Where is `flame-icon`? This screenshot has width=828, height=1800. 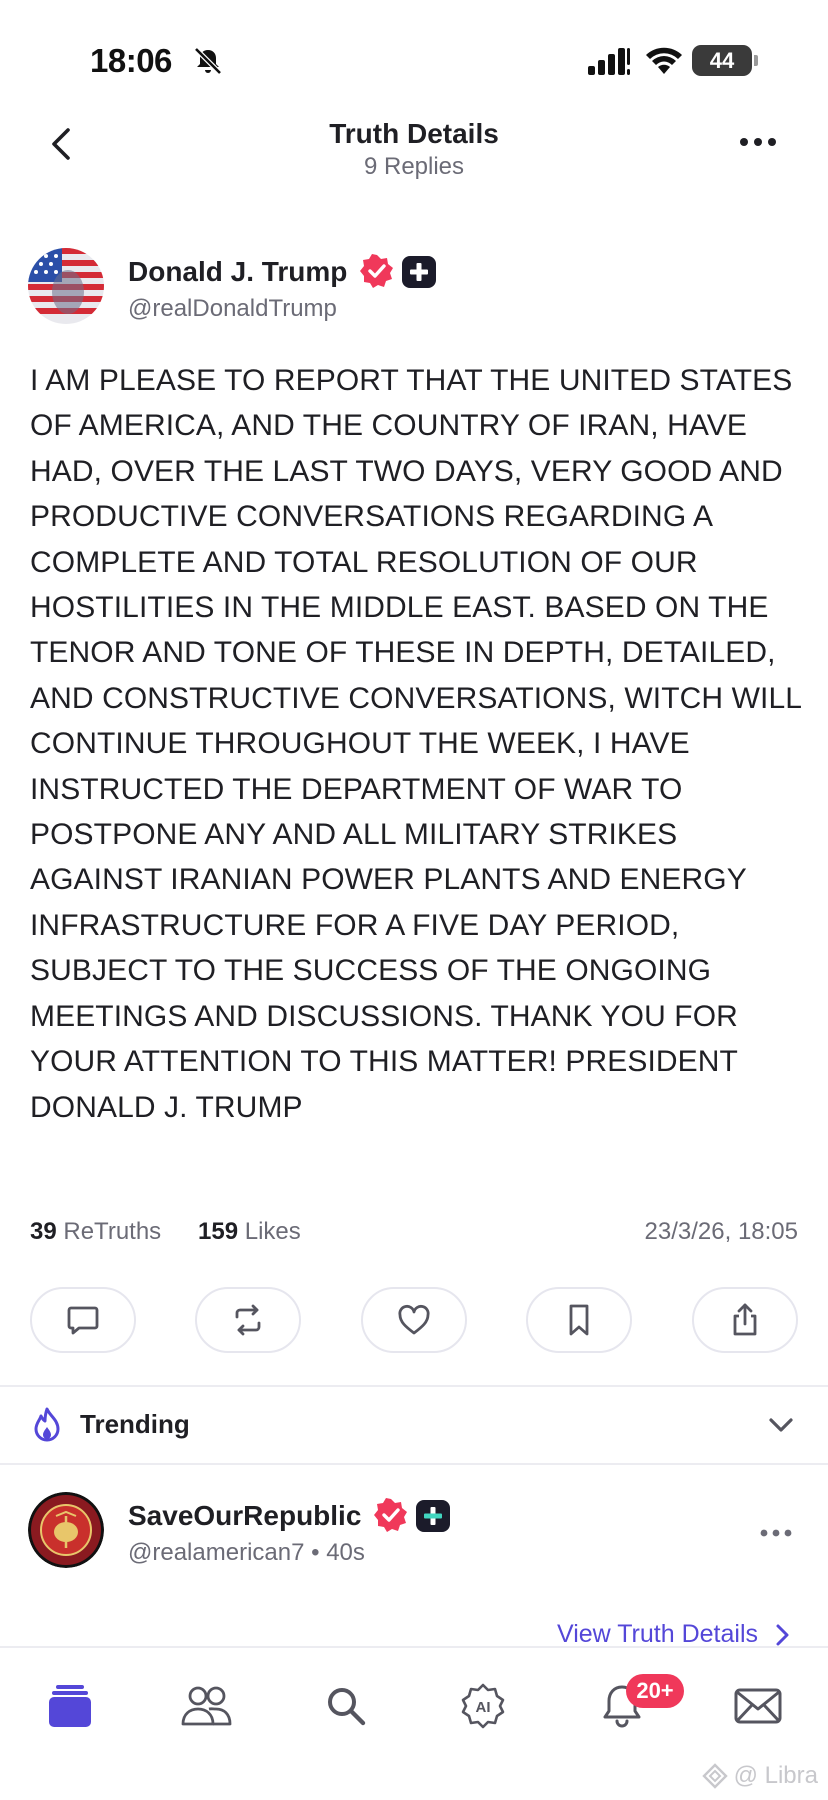
flame-icon is located at coordinates (47, 1424).